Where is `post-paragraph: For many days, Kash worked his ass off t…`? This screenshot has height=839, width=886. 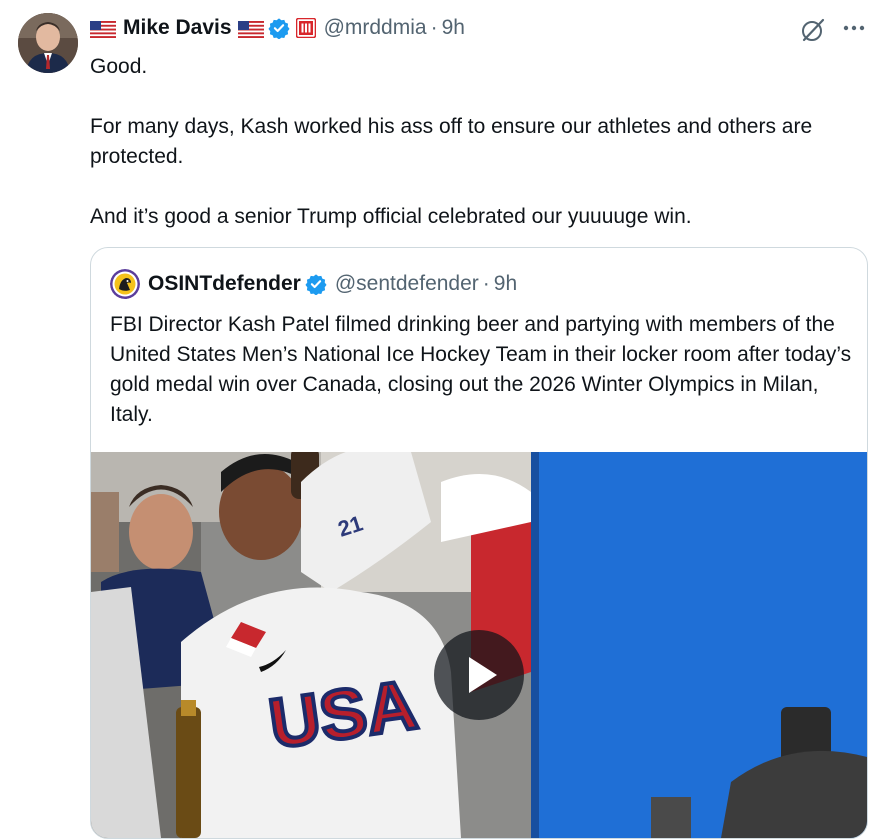
post-paragraph: For many days, Kash worked his ass off t… is located at coordinates (451, 141).